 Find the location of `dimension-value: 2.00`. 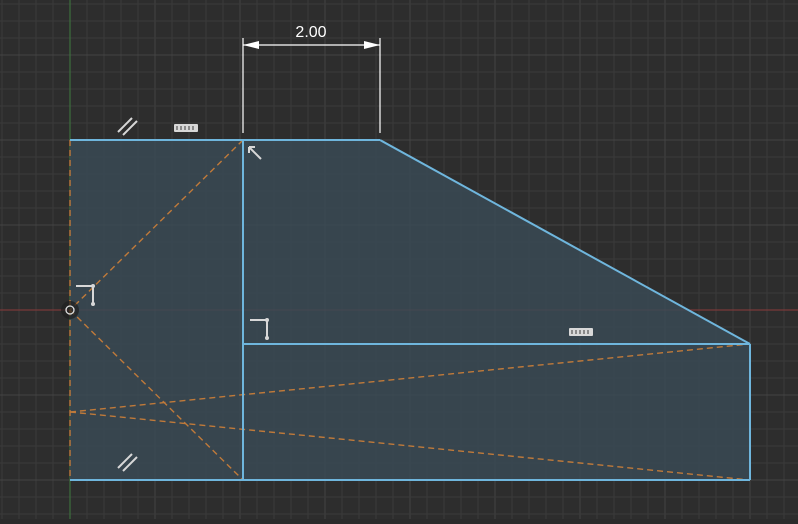

dimension-value: 2.00 is located at coordinates (310, 32).